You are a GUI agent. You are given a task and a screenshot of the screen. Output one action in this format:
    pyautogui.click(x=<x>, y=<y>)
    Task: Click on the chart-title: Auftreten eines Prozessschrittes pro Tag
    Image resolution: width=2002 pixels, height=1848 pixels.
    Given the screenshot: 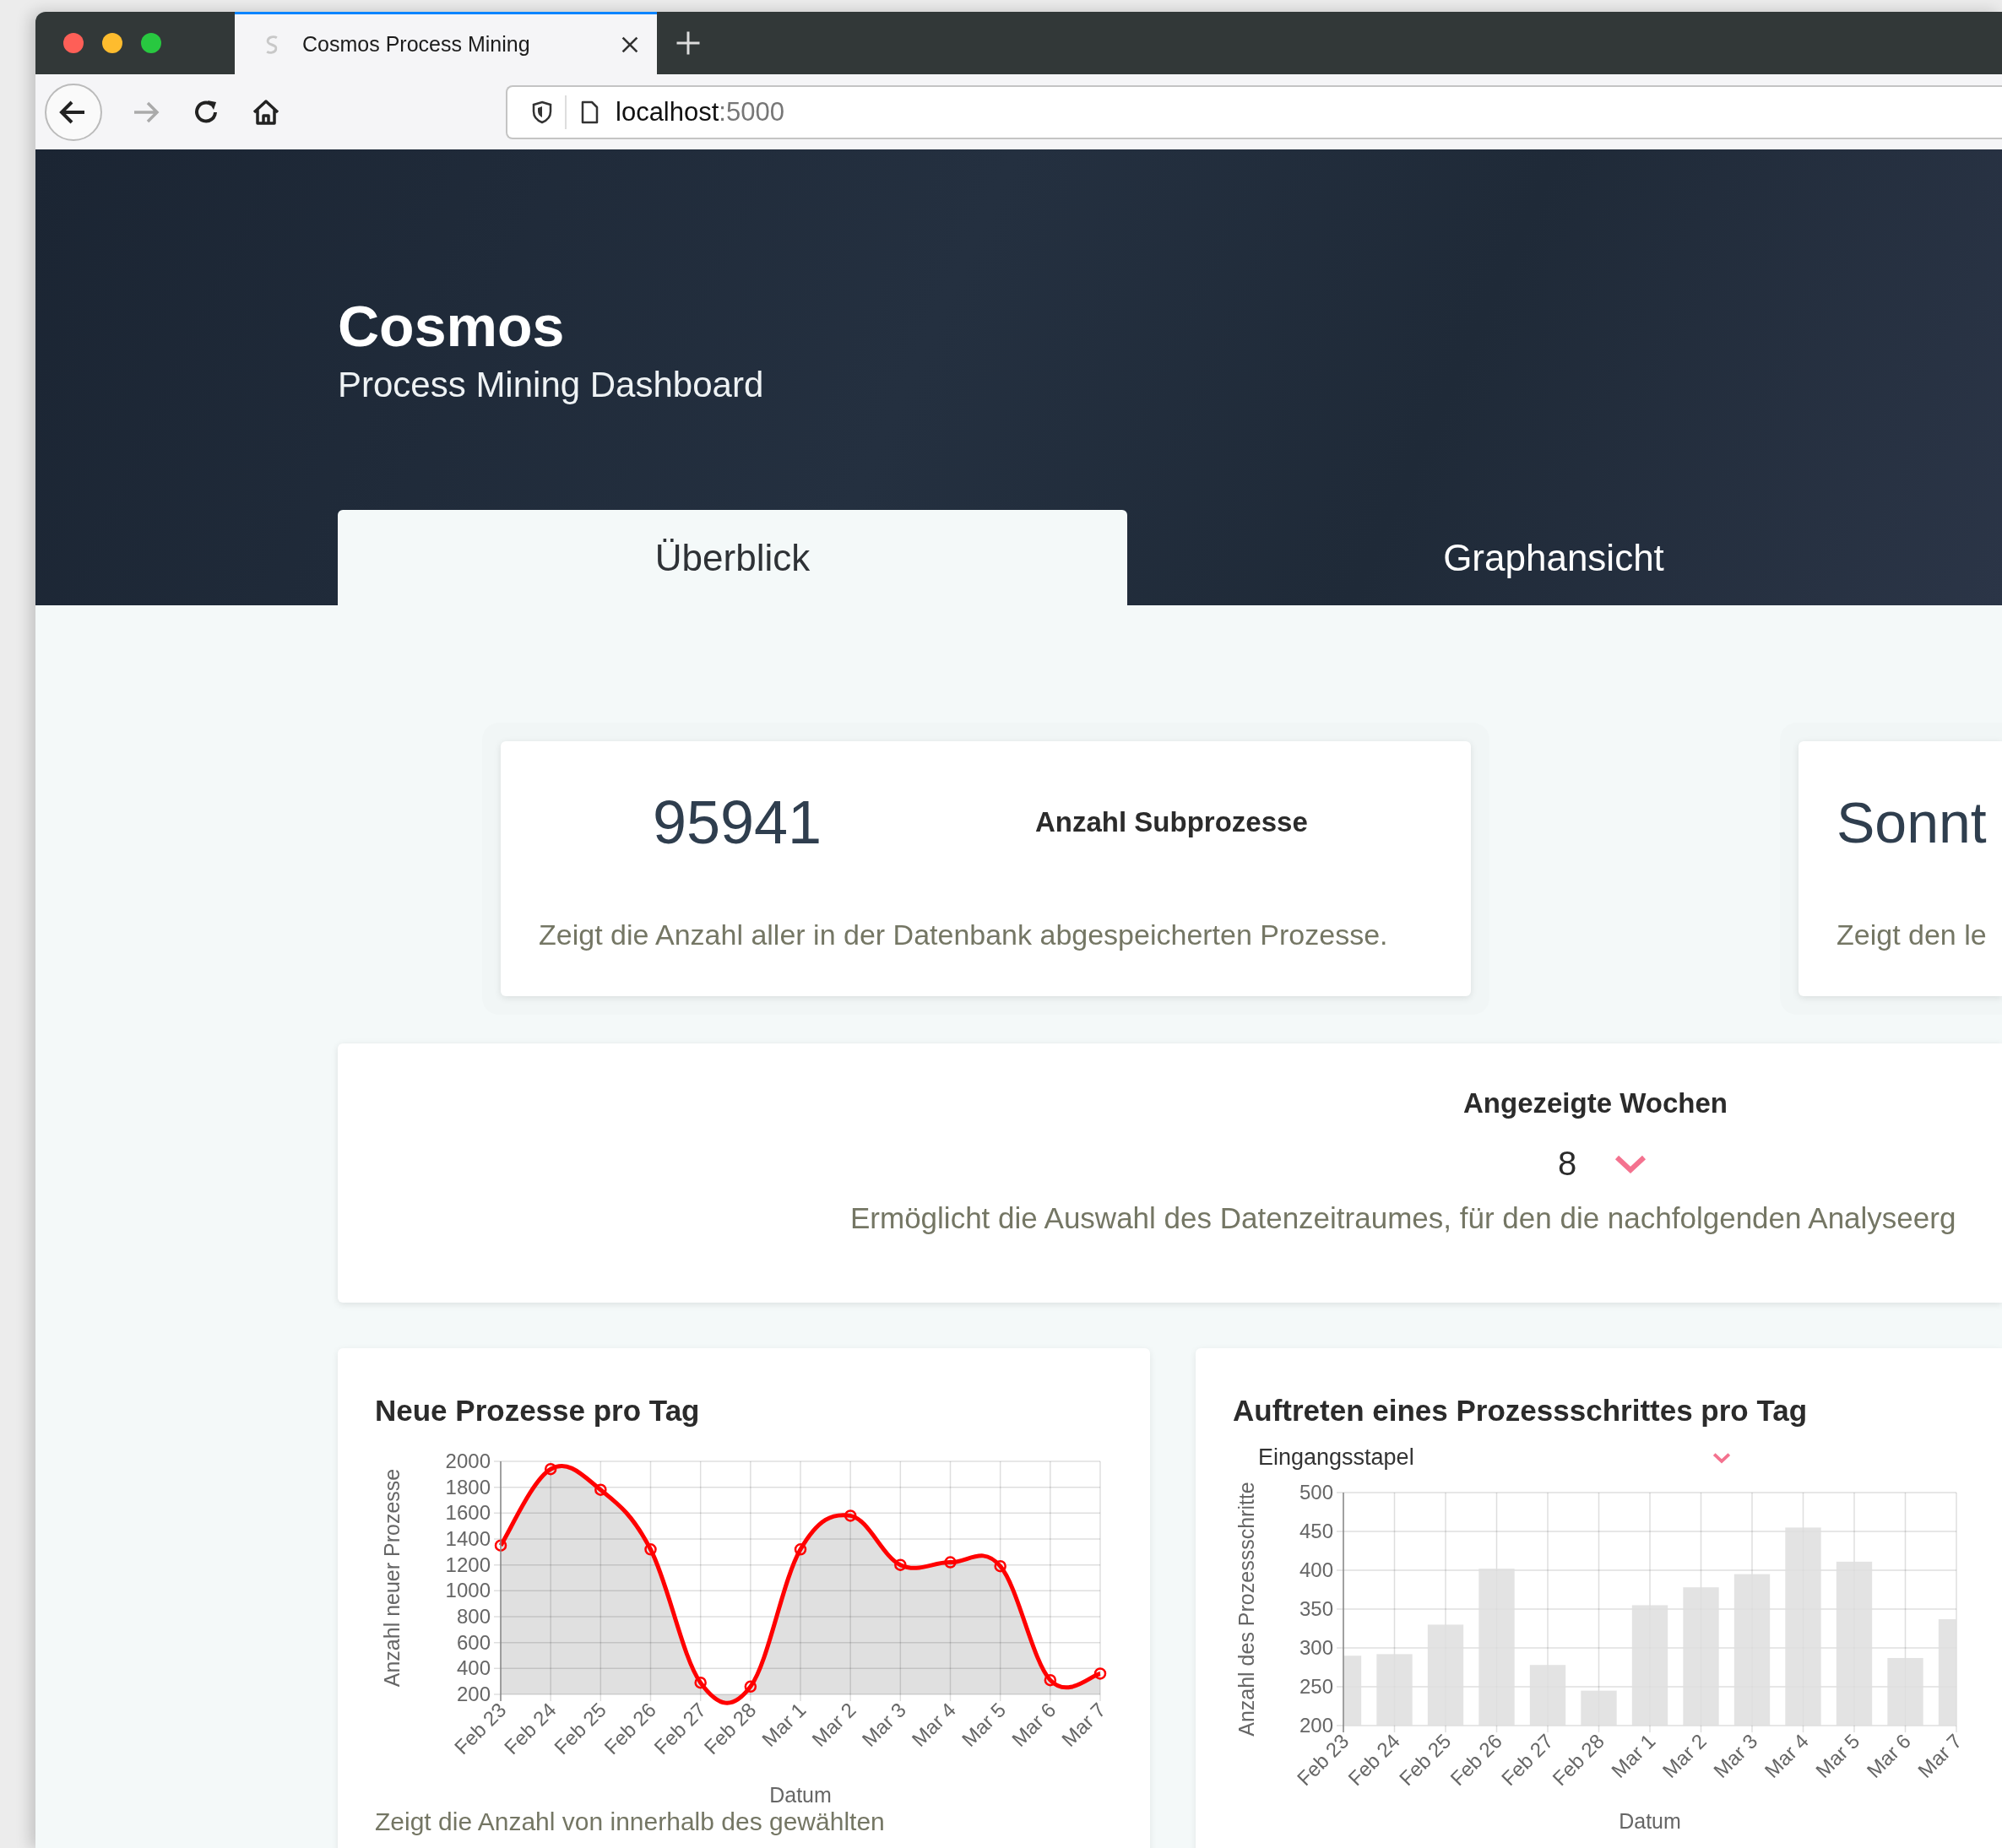 What is the action you would take?
    pyautogui.click(x=1520, y=1411)
    